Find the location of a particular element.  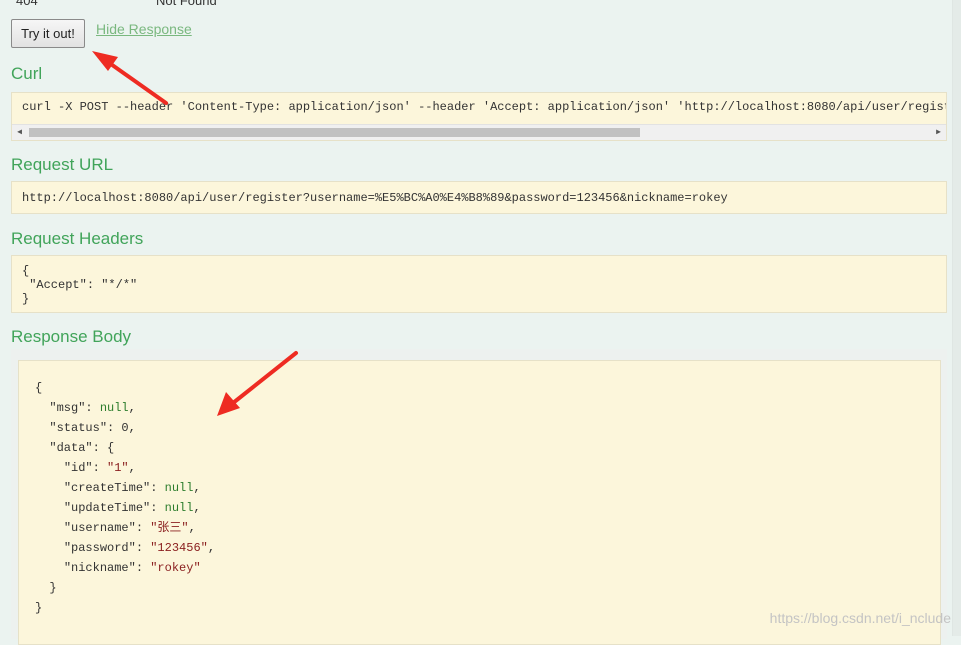

try-it-out-button: Try it out! is located at coordinates (48, 33).